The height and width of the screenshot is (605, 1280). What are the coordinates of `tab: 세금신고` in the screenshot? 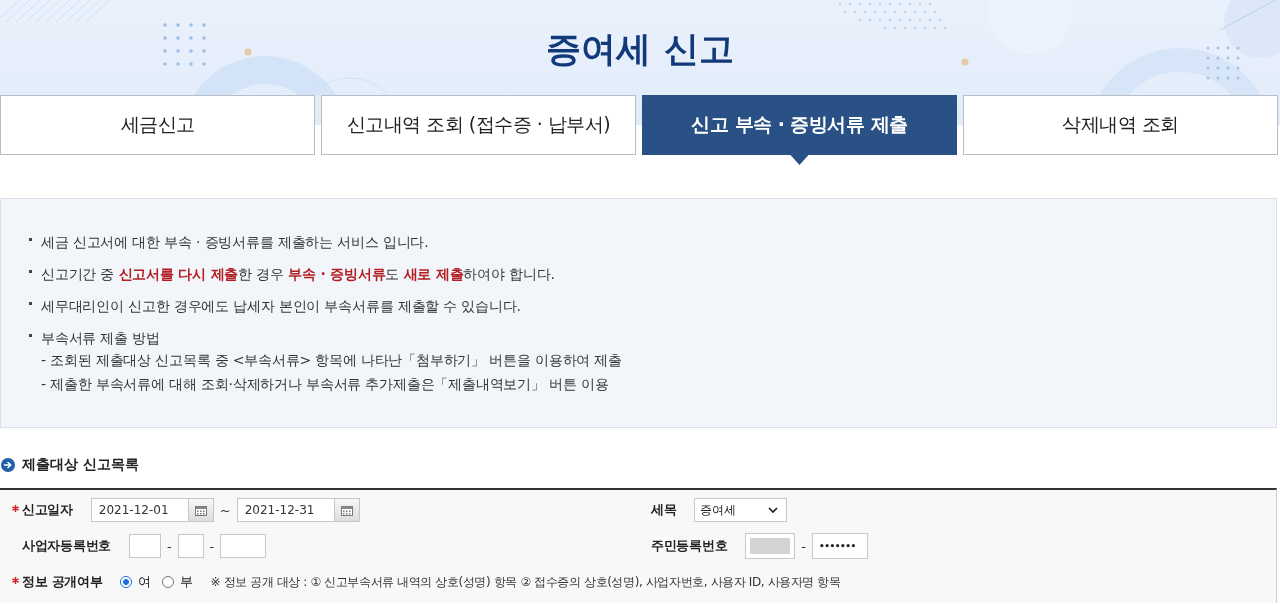 It's located at (157, 125).